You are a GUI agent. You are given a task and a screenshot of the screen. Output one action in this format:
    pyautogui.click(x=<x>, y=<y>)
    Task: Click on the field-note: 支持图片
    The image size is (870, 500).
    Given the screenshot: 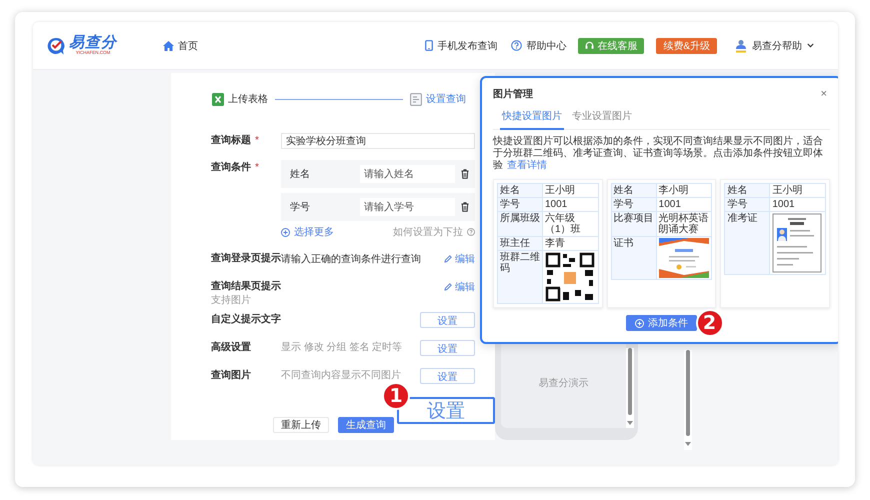 What is the action you would take?
    pyautogui.click(x=231, y=300)
    